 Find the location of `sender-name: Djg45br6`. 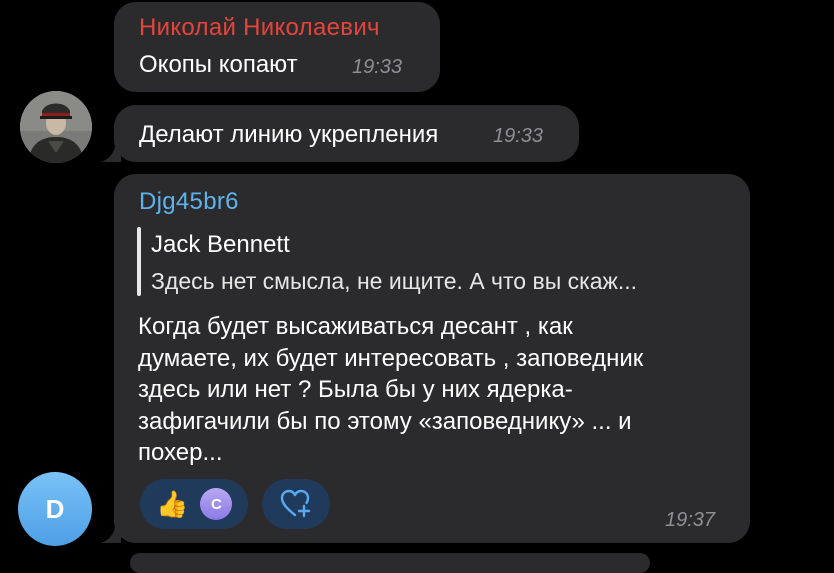

sender-name: Djg45br6 is located at coordinates (189, 202).